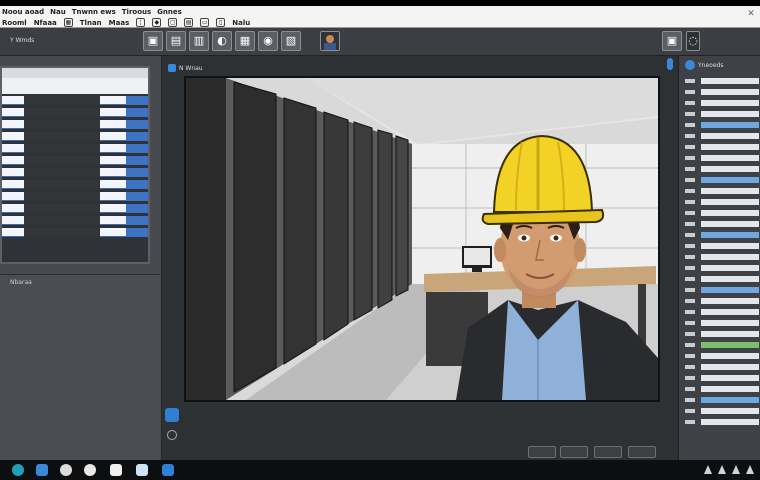 The image size is (760, 480). What do you see at coordinates (189, 22) in the screenshot?
I see `layer-icon: ▤` at bounding box center [189, 22].